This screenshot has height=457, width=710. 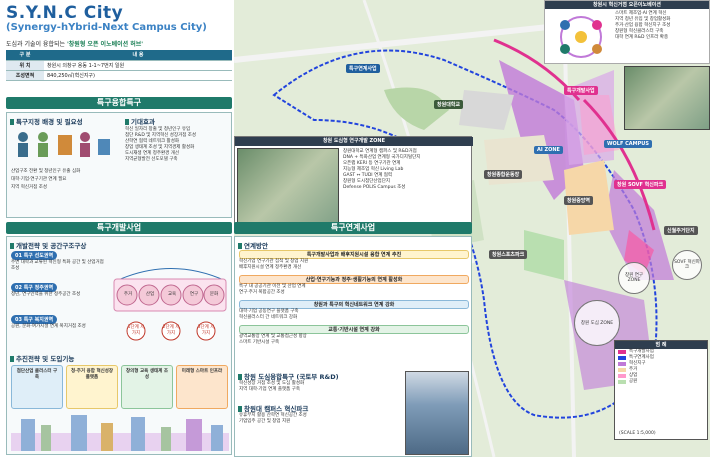 I want to click on proj2-line: 기업입주 공간 및 창업 지원, so click(x=265, y=421).